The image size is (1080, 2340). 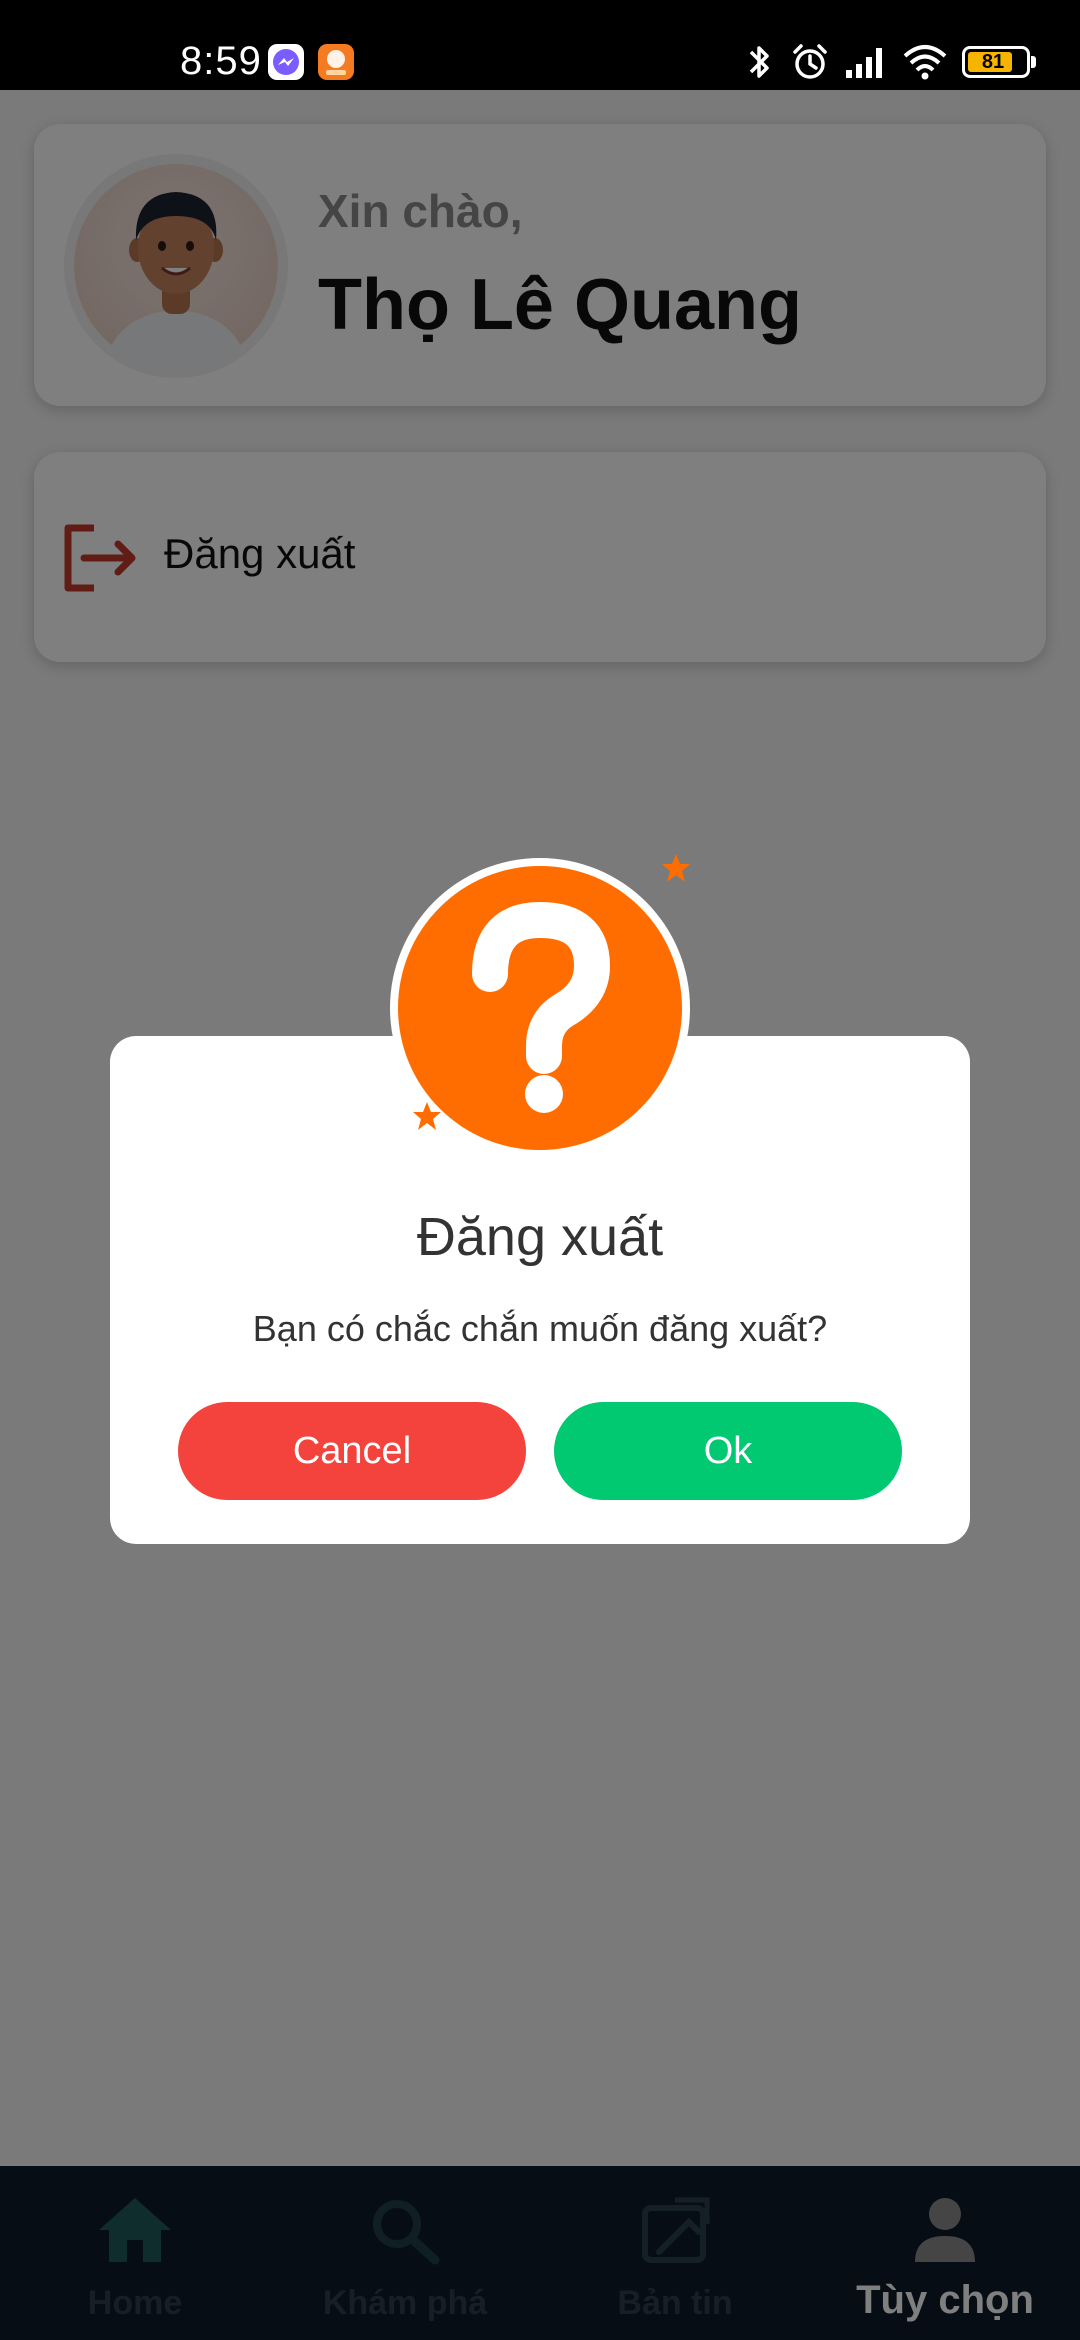 I want to click on status-icons: 81, so click(x=889, y=62).